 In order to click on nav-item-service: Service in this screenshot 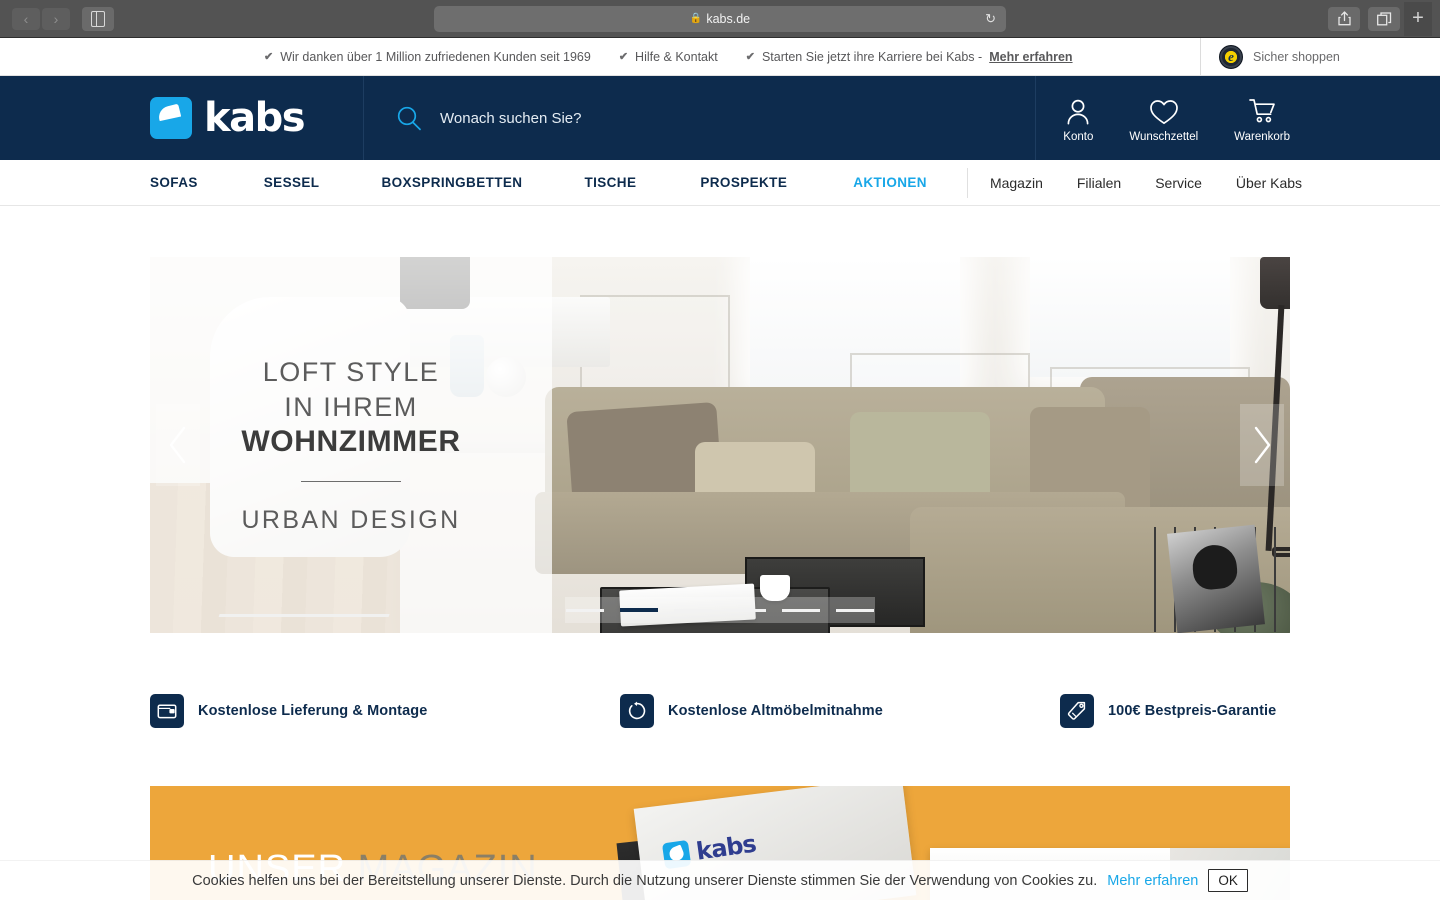, I will do `click(1178, 183)`.